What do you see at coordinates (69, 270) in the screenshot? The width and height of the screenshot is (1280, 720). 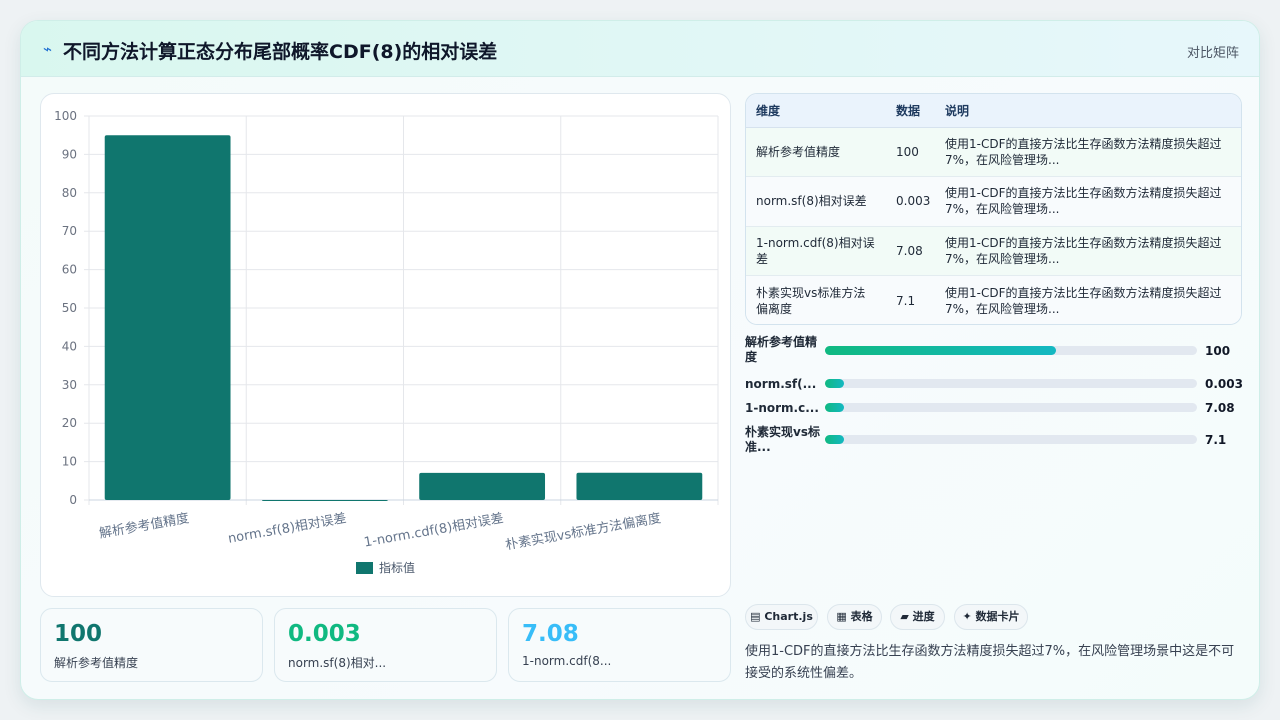 I see `y-tick-label: 60` at bounding box center [69, 270].